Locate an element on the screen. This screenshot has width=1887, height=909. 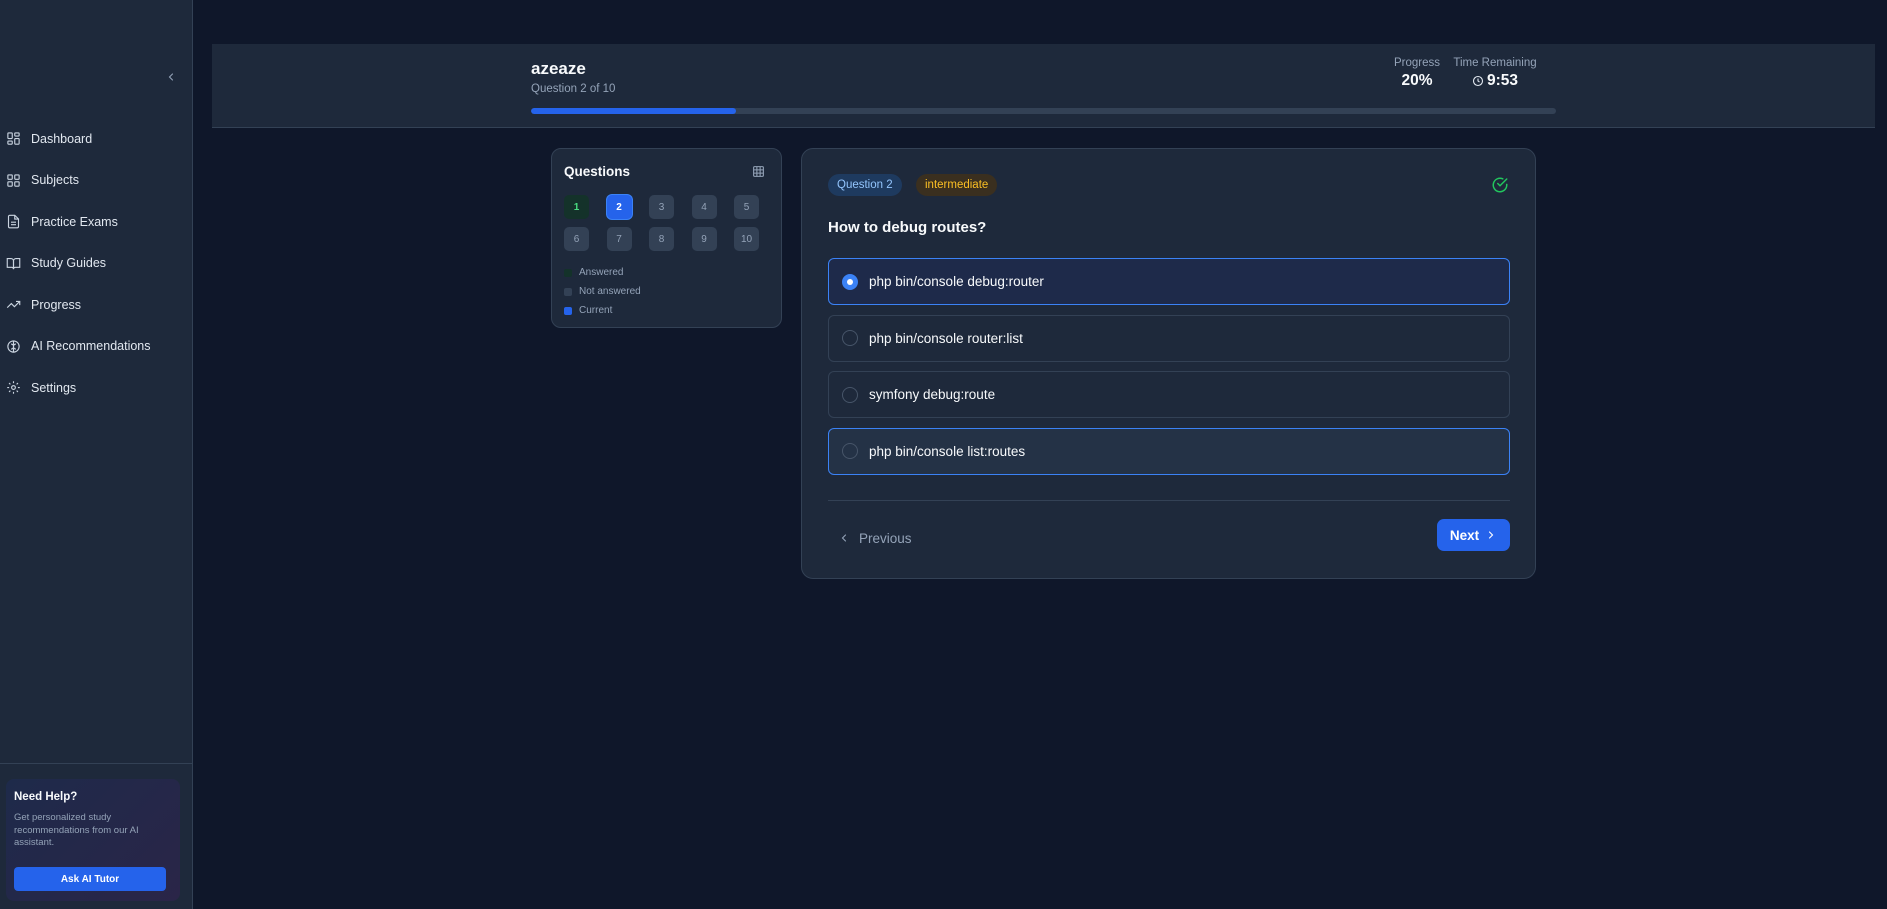
next-label: Next is located at coordinates (1464, 535).